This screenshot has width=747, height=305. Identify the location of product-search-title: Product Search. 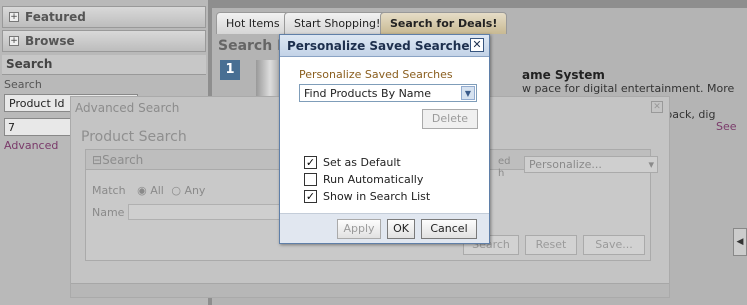
(134, 137).